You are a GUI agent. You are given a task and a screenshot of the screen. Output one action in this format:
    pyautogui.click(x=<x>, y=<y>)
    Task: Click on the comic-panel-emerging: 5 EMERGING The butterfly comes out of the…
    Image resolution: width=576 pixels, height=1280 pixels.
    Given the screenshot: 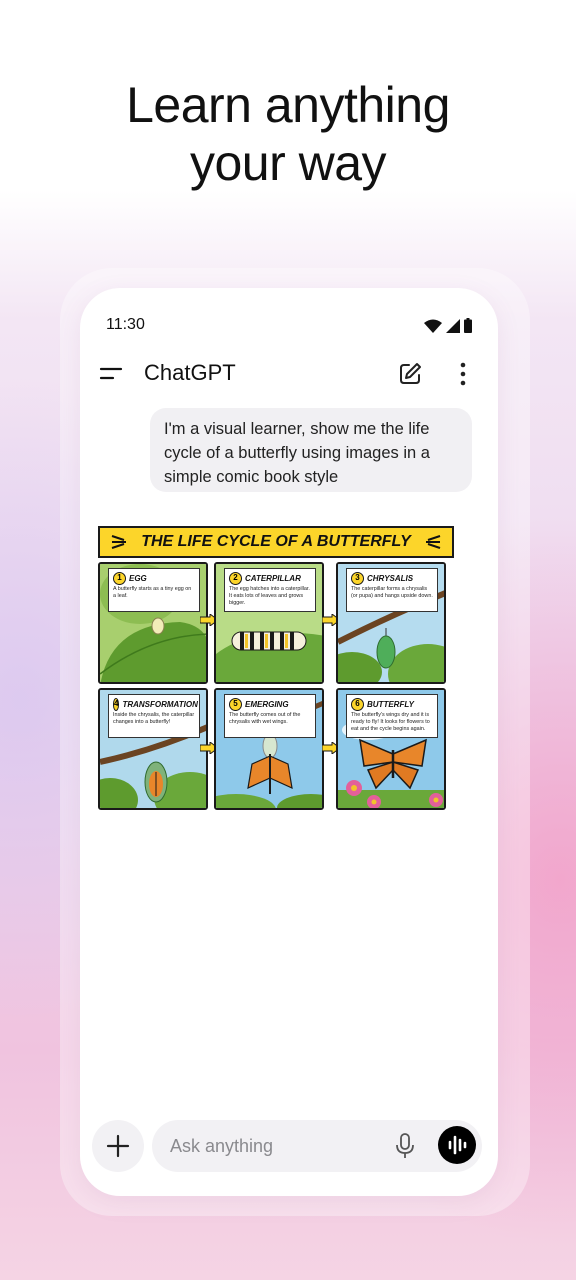 What is the action you would take?
    pyautogui.click(x=269, y=749)
    